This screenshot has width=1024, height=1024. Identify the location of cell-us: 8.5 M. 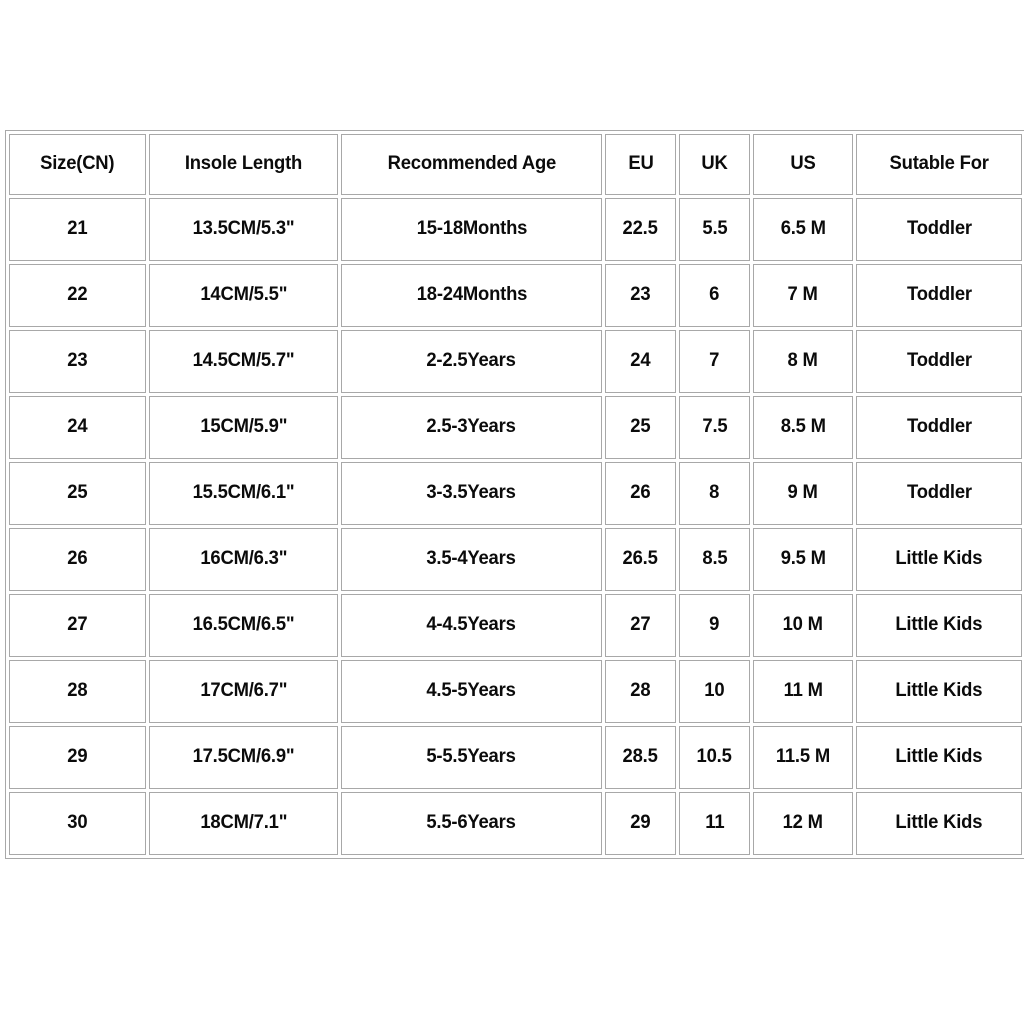
(803, 427).